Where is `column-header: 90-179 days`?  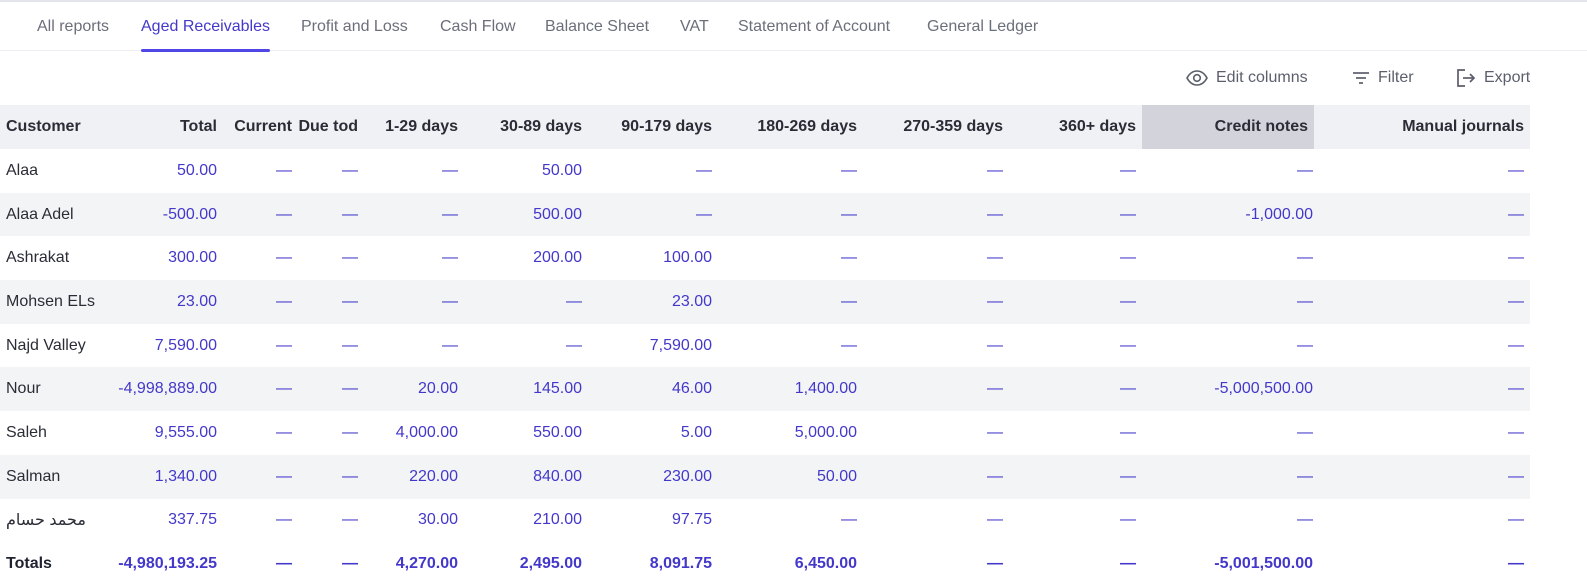
column-header: 90-179 days is located at coordinates (649, 127).